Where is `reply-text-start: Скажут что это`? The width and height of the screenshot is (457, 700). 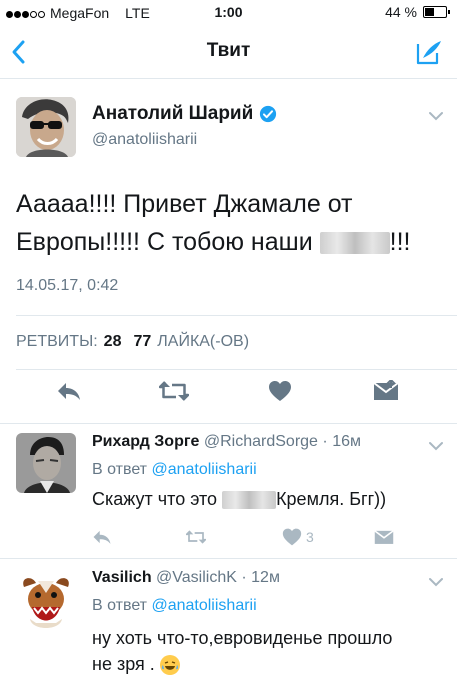 reply-text-start: Скажут что это is located at coordinates (155, 499).